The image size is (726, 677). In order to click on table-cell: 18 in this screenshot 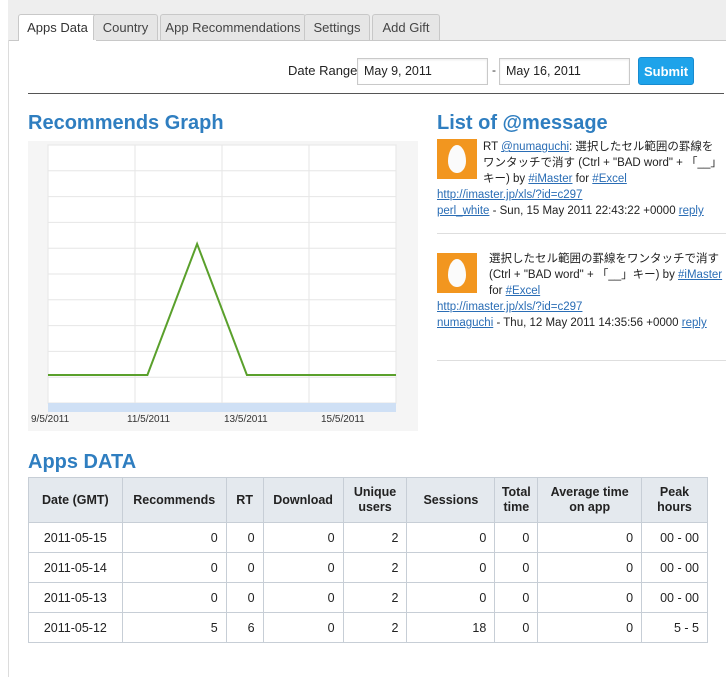, I will do `click(451, 627)`.